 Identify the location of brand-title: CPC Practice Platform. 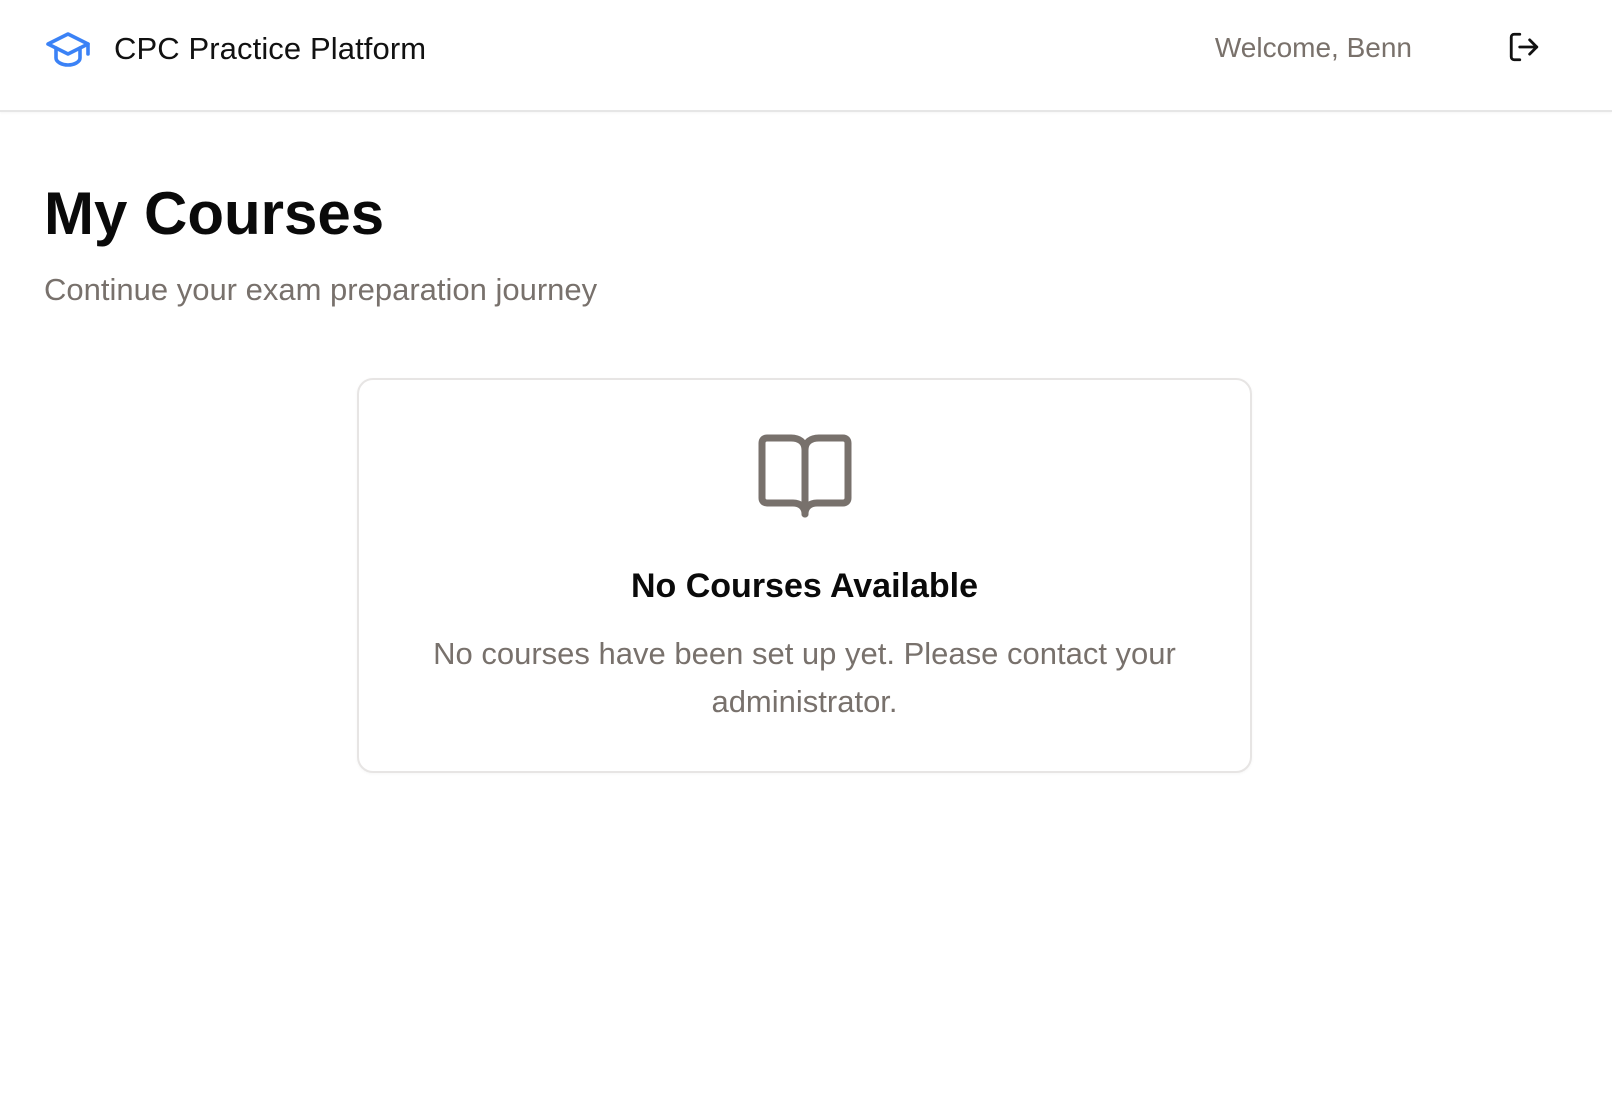
(270, 48).